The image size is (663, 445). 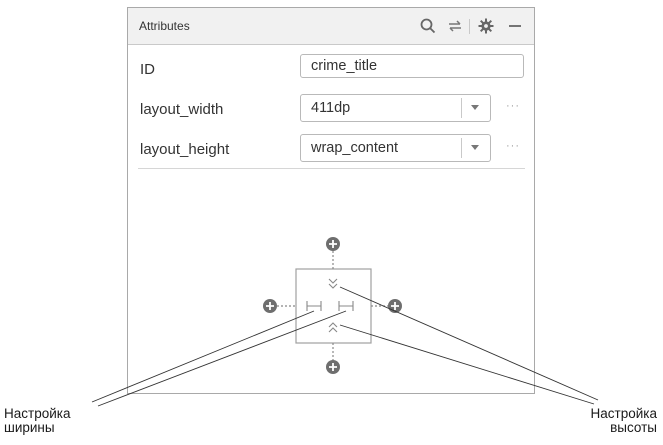 I want to click on add-left-constraint-button, so click(x=270, y=306).